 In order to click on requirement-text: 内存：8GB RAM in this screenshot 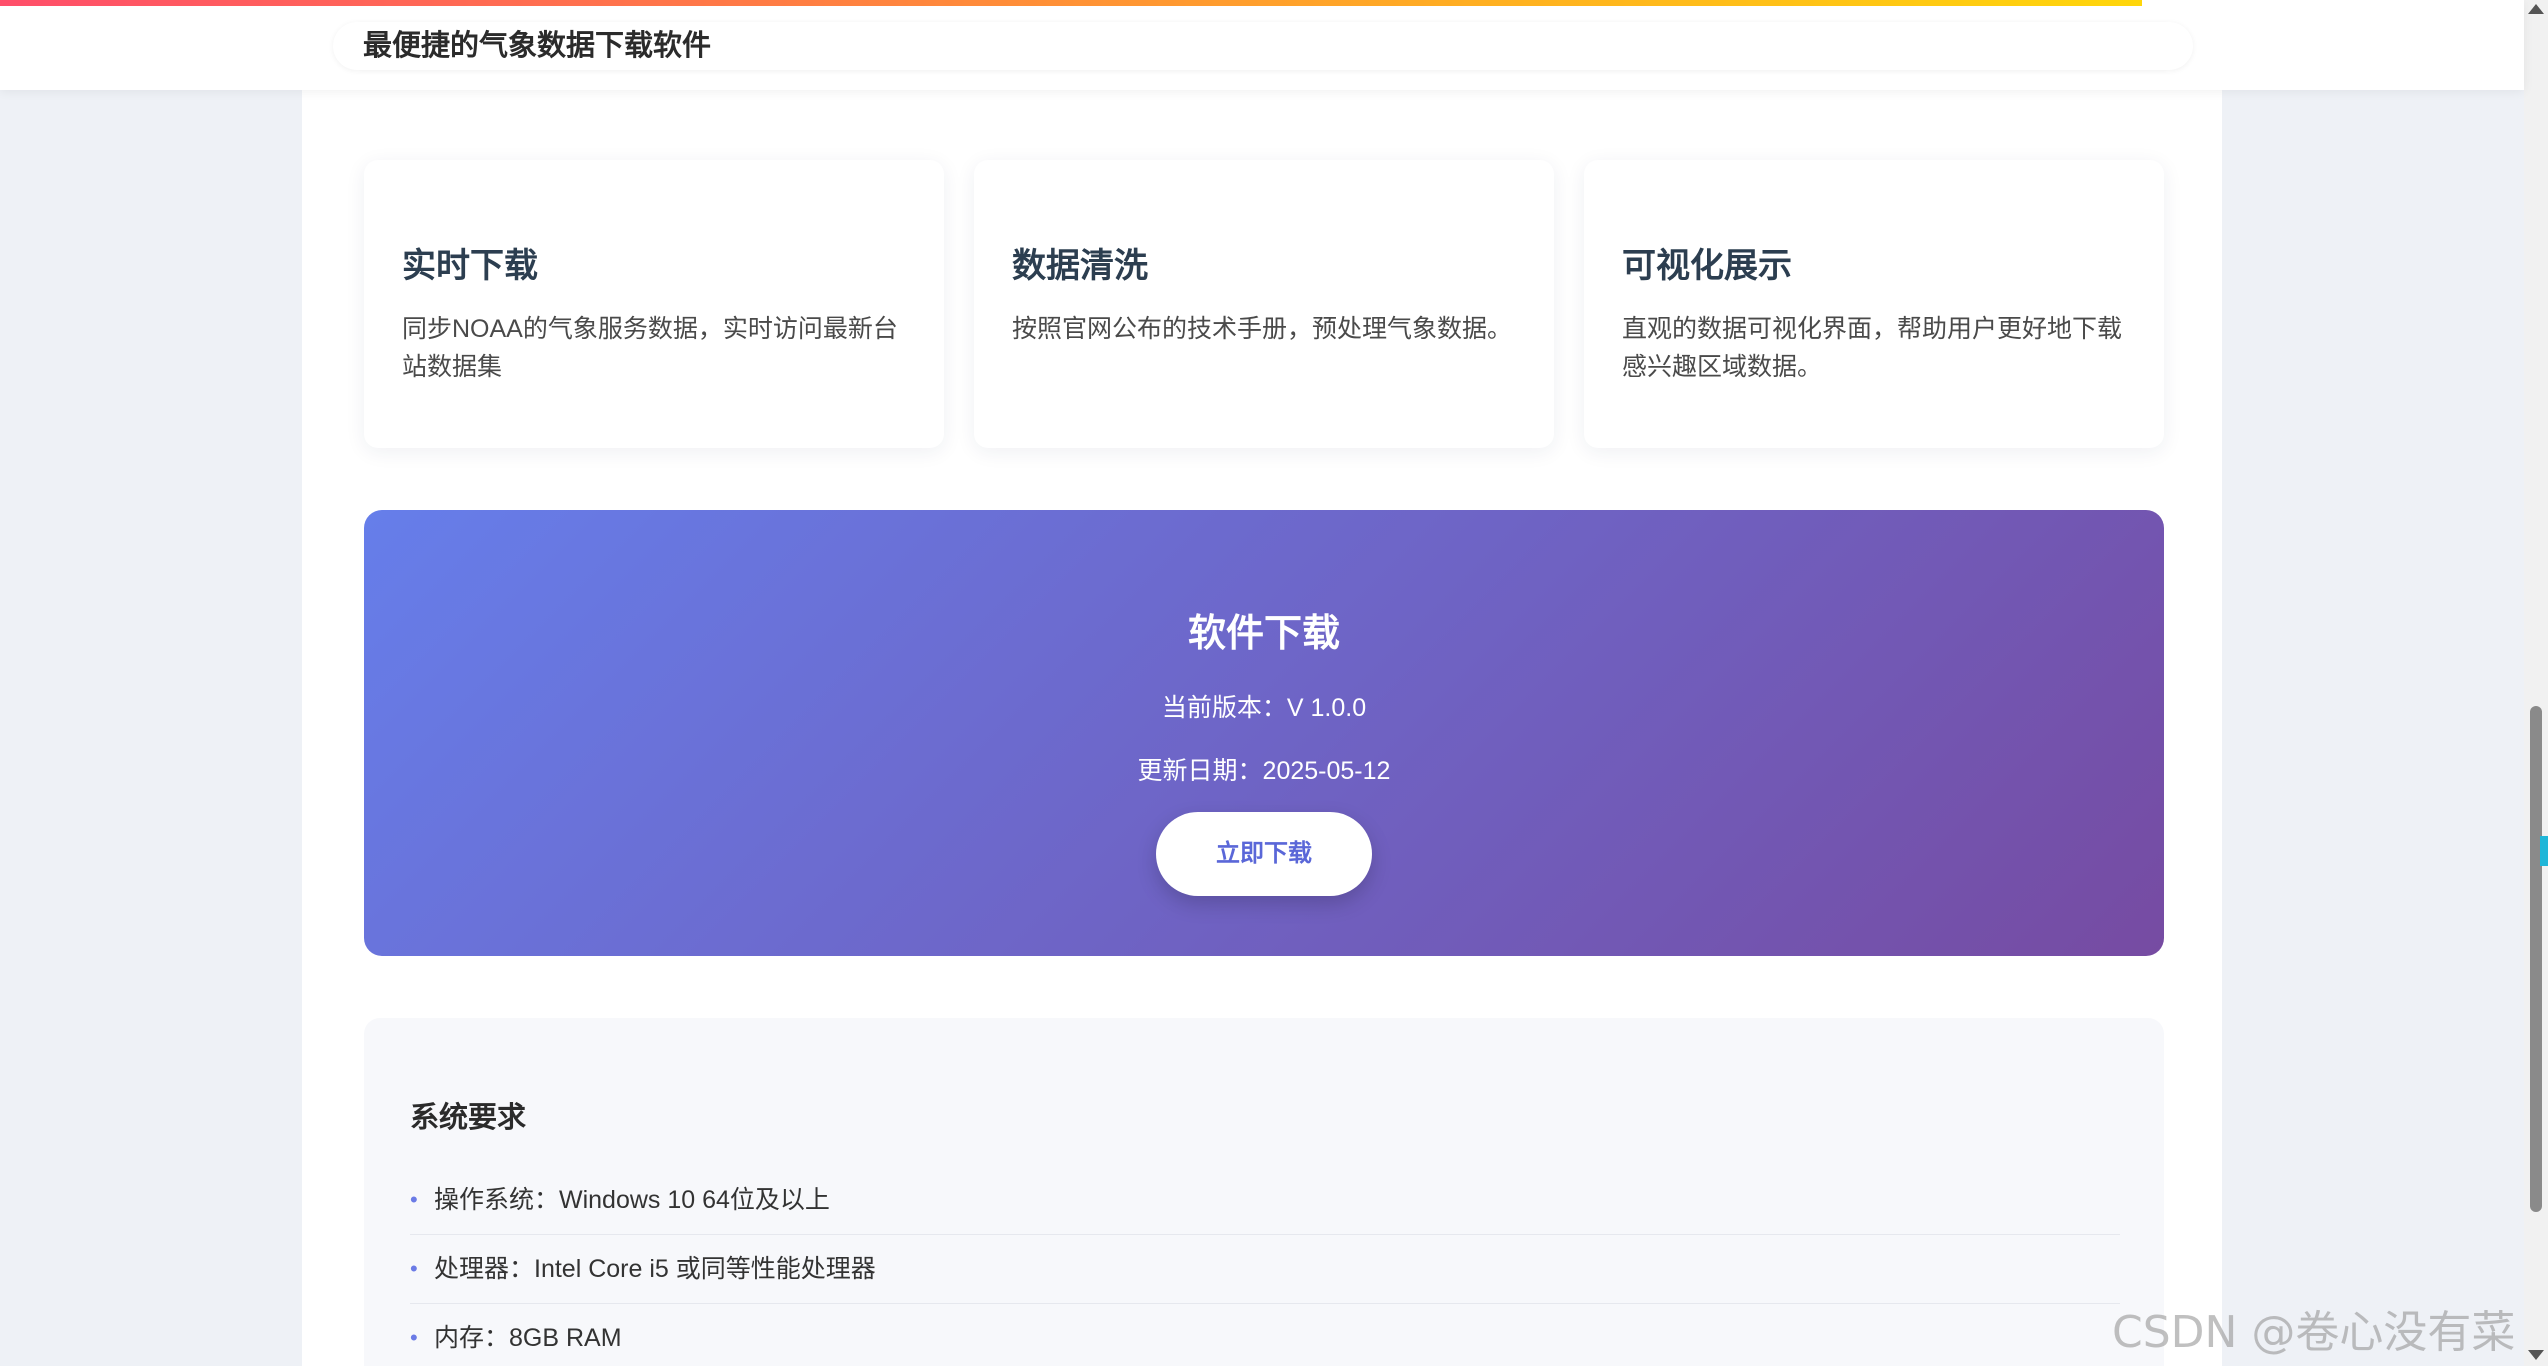, I will do `click(528, 1338)`.